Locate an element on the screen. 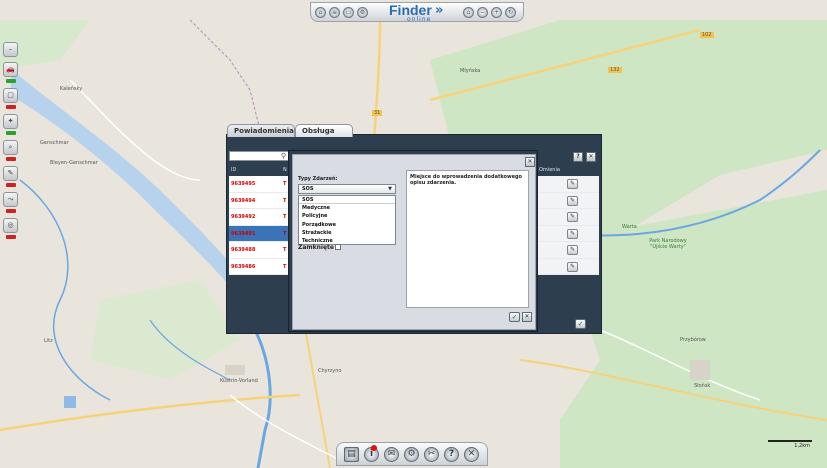 The height and width of the screenshot is (468, 827). finder-logo: Finder » online is located at coordinates (419, 13).